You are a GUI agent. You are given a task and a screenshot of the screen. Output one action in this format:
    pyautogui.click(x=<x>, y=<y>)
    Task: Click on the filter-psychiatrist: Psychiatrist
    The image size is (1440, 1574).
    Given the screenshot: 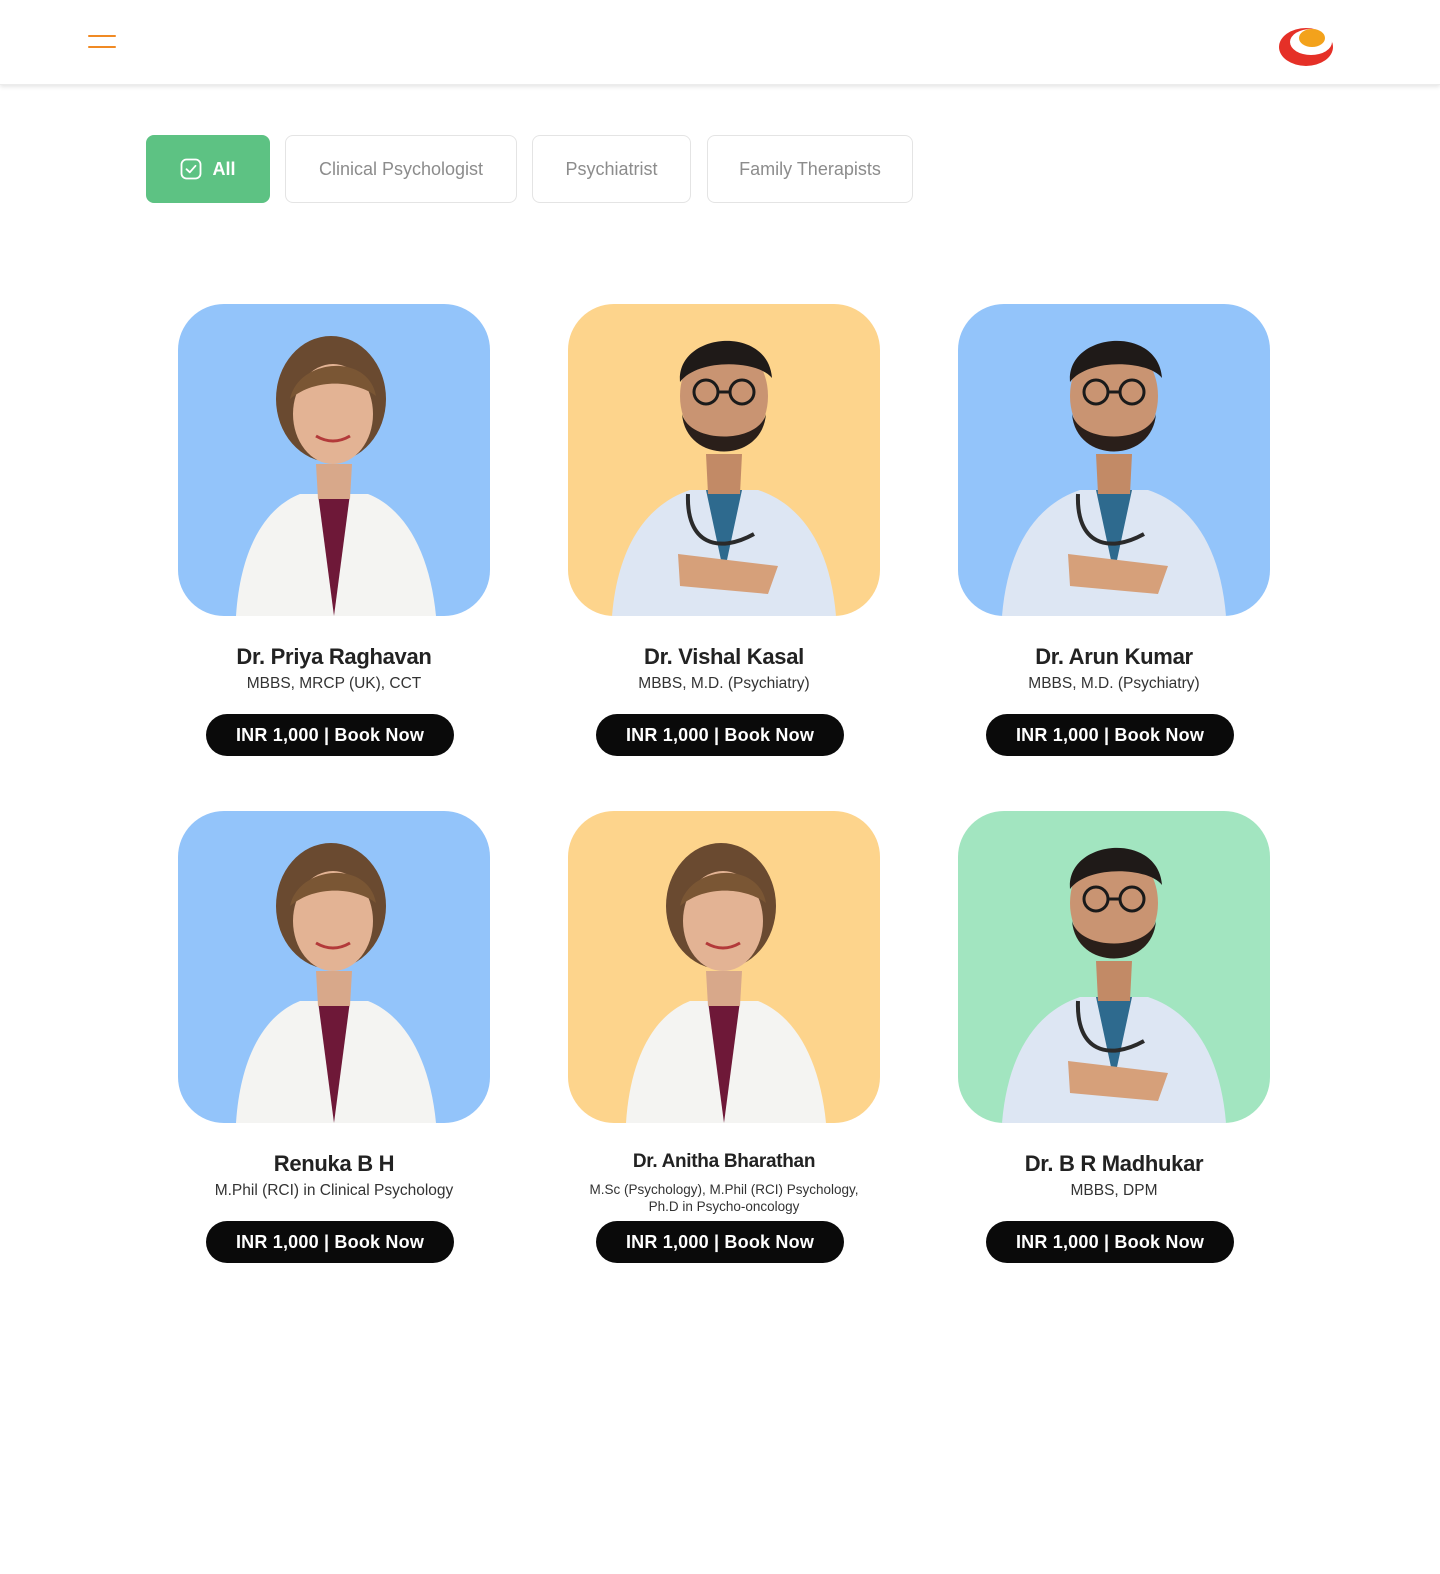 What is the action you would take?
    pyautogui.click(x=611, y=169)
    